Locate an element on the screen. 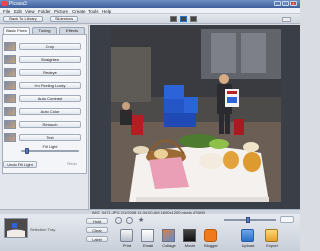 The height and width of the screenshot is (251, 320). upload-icon is located at coordinates (247, 235).